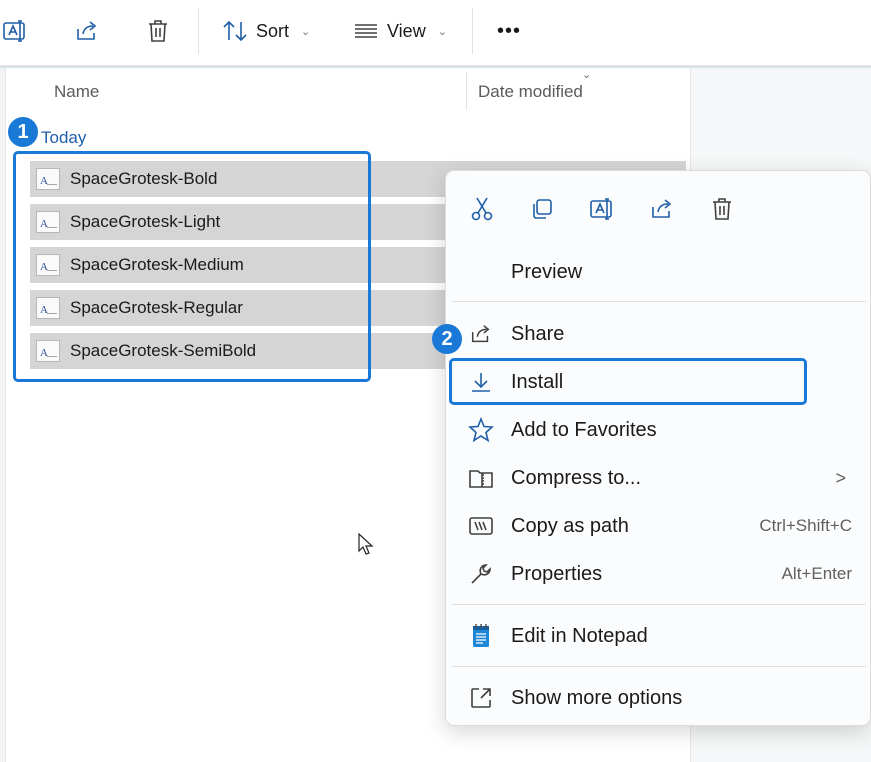 The image size is (871, 762). I want to click on menu-item-label: Preview, so click(547, 271).